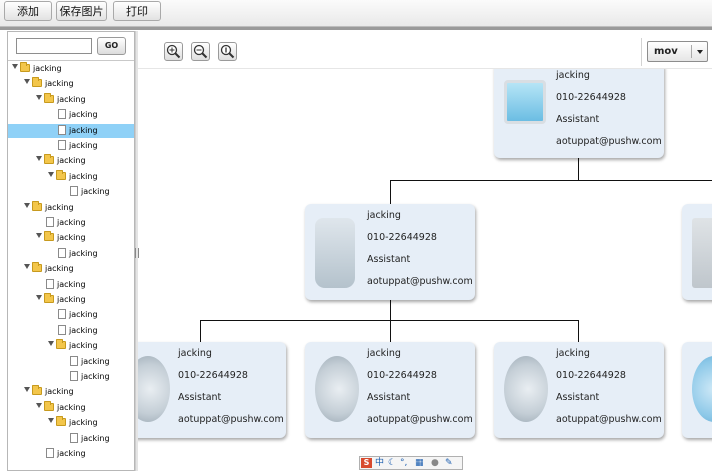  I want to click on globe-icon, so click(702, 389).